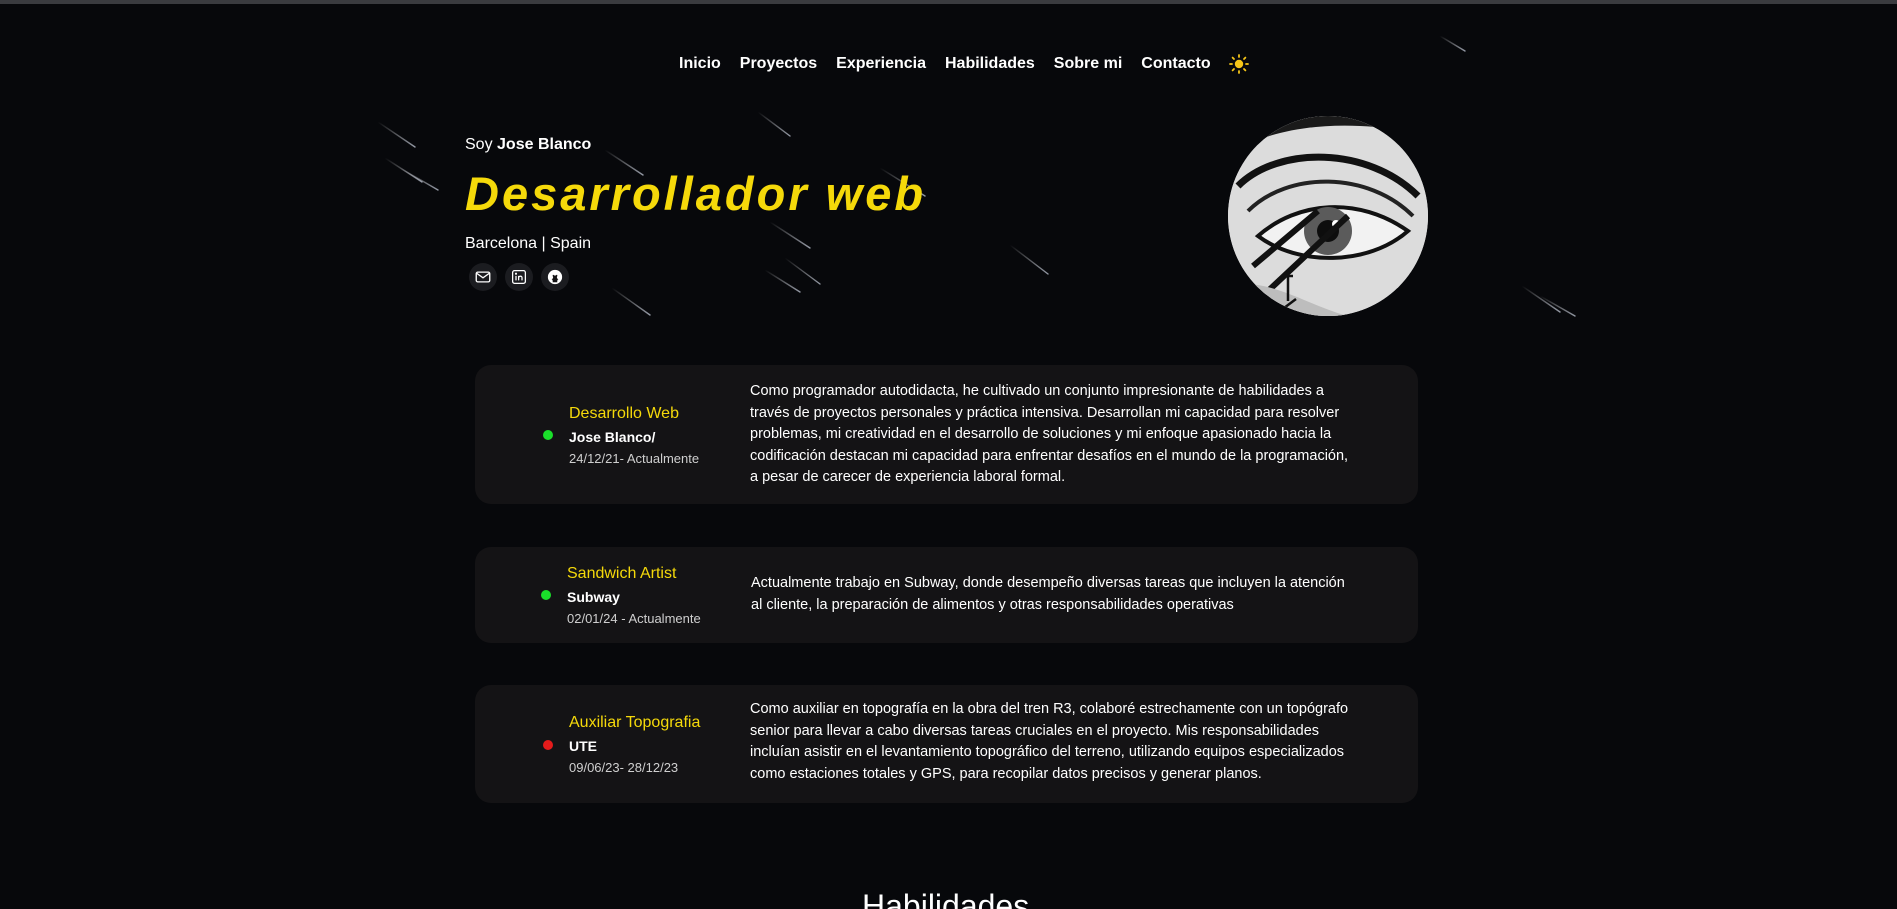 The height and width of the screenshot is (909, 1897). What do you see at coordinates (593, 597) in the screenshot?
I see `experience-company: Subway` at bounding box center [593, 597].